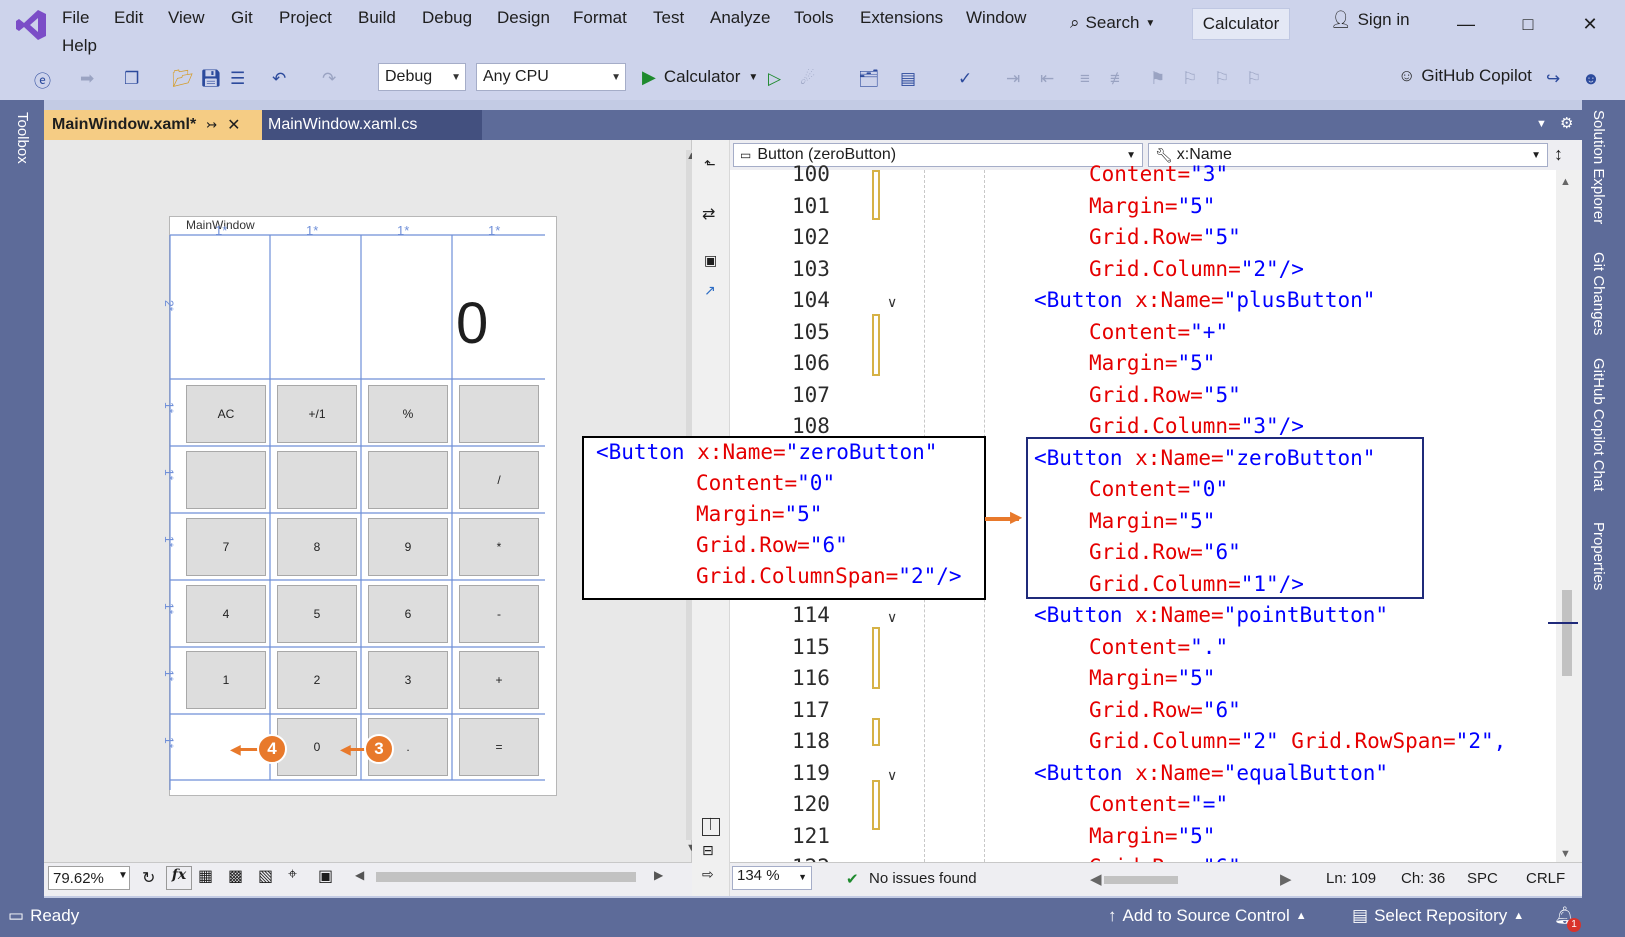  I want to click on calculator-button: +, so click(499, 680).